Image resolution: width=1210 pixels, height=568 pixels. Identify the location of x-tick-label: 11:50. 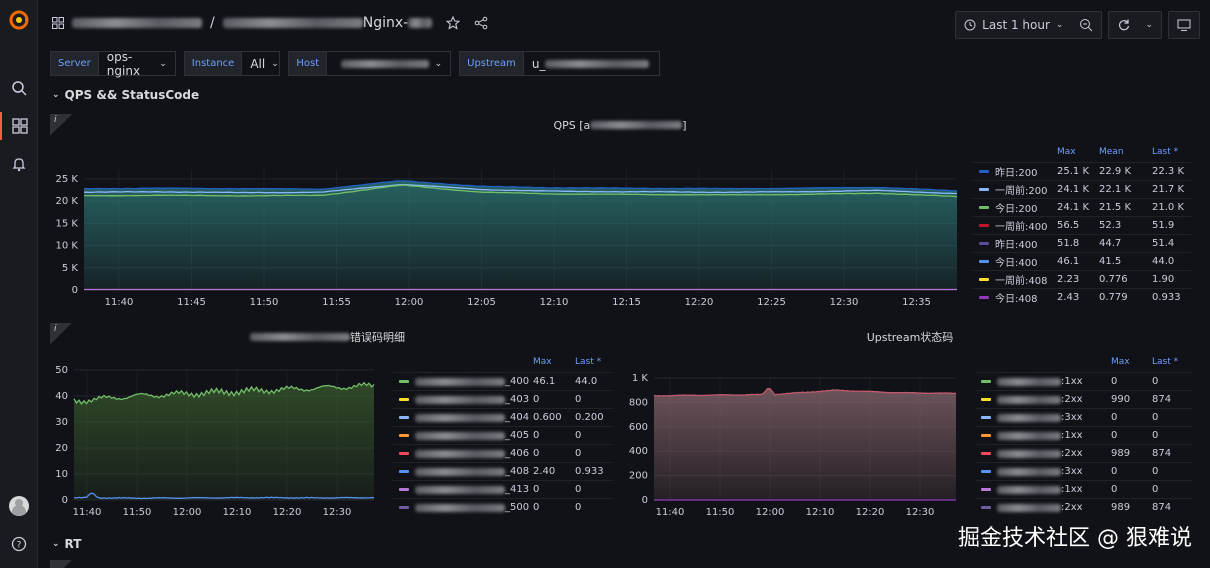
(137, 512).